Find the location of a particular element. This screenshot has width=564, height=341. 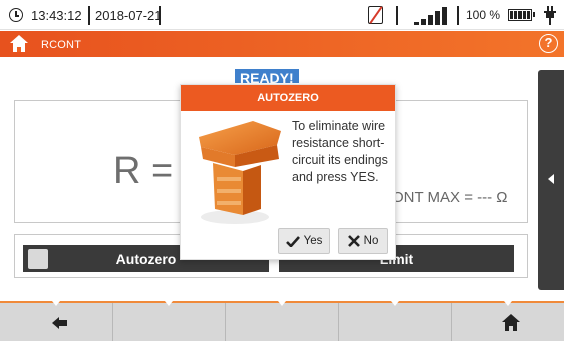

bottom-navigation is located at coordinates (282, 321).